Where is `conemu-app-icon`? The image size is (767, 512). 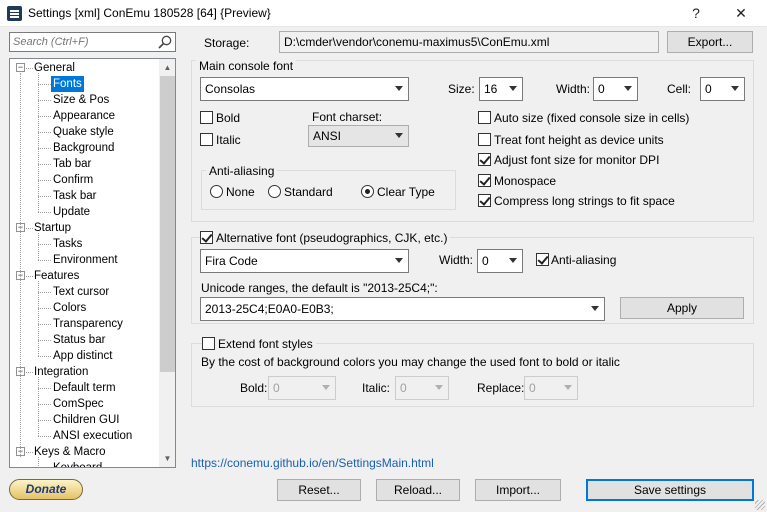
conemu-app-icon is located at coordinates (14, 13).